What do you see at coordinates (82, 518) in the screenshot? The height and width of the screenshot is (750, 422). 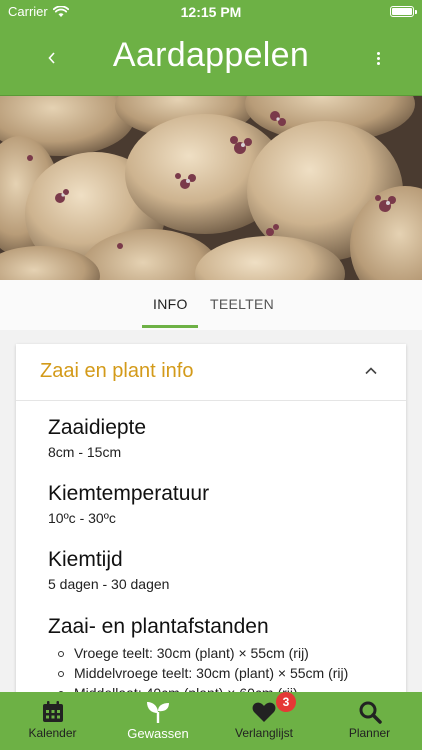 I see `field-value: 10ºc - 30ºc` at bounding box center [82, 518].